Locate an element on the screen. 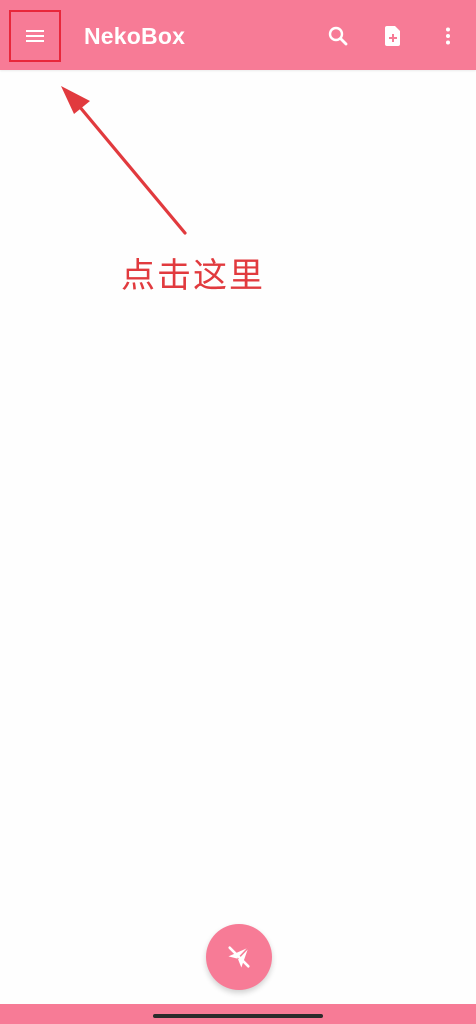 The height and width of the screenshot is (1024, 476). paper-plane-off-icon is located at coordinates (239, 957).